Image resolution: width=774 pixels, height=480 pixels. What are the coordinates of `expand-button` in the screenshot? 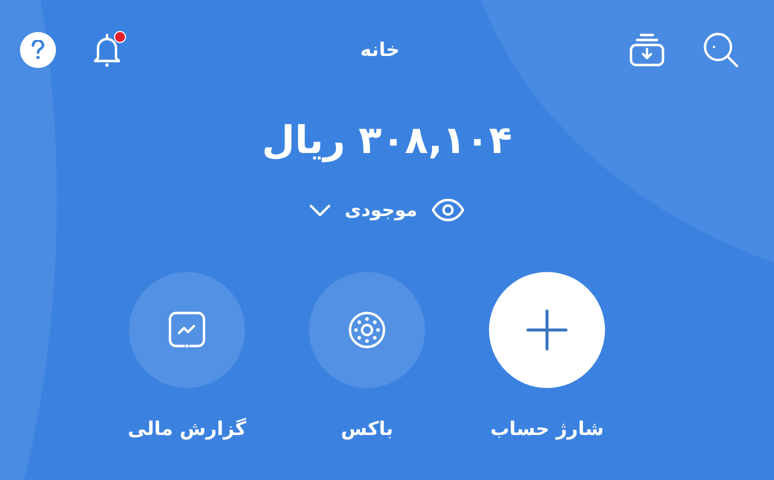 It's located at (319, 210).